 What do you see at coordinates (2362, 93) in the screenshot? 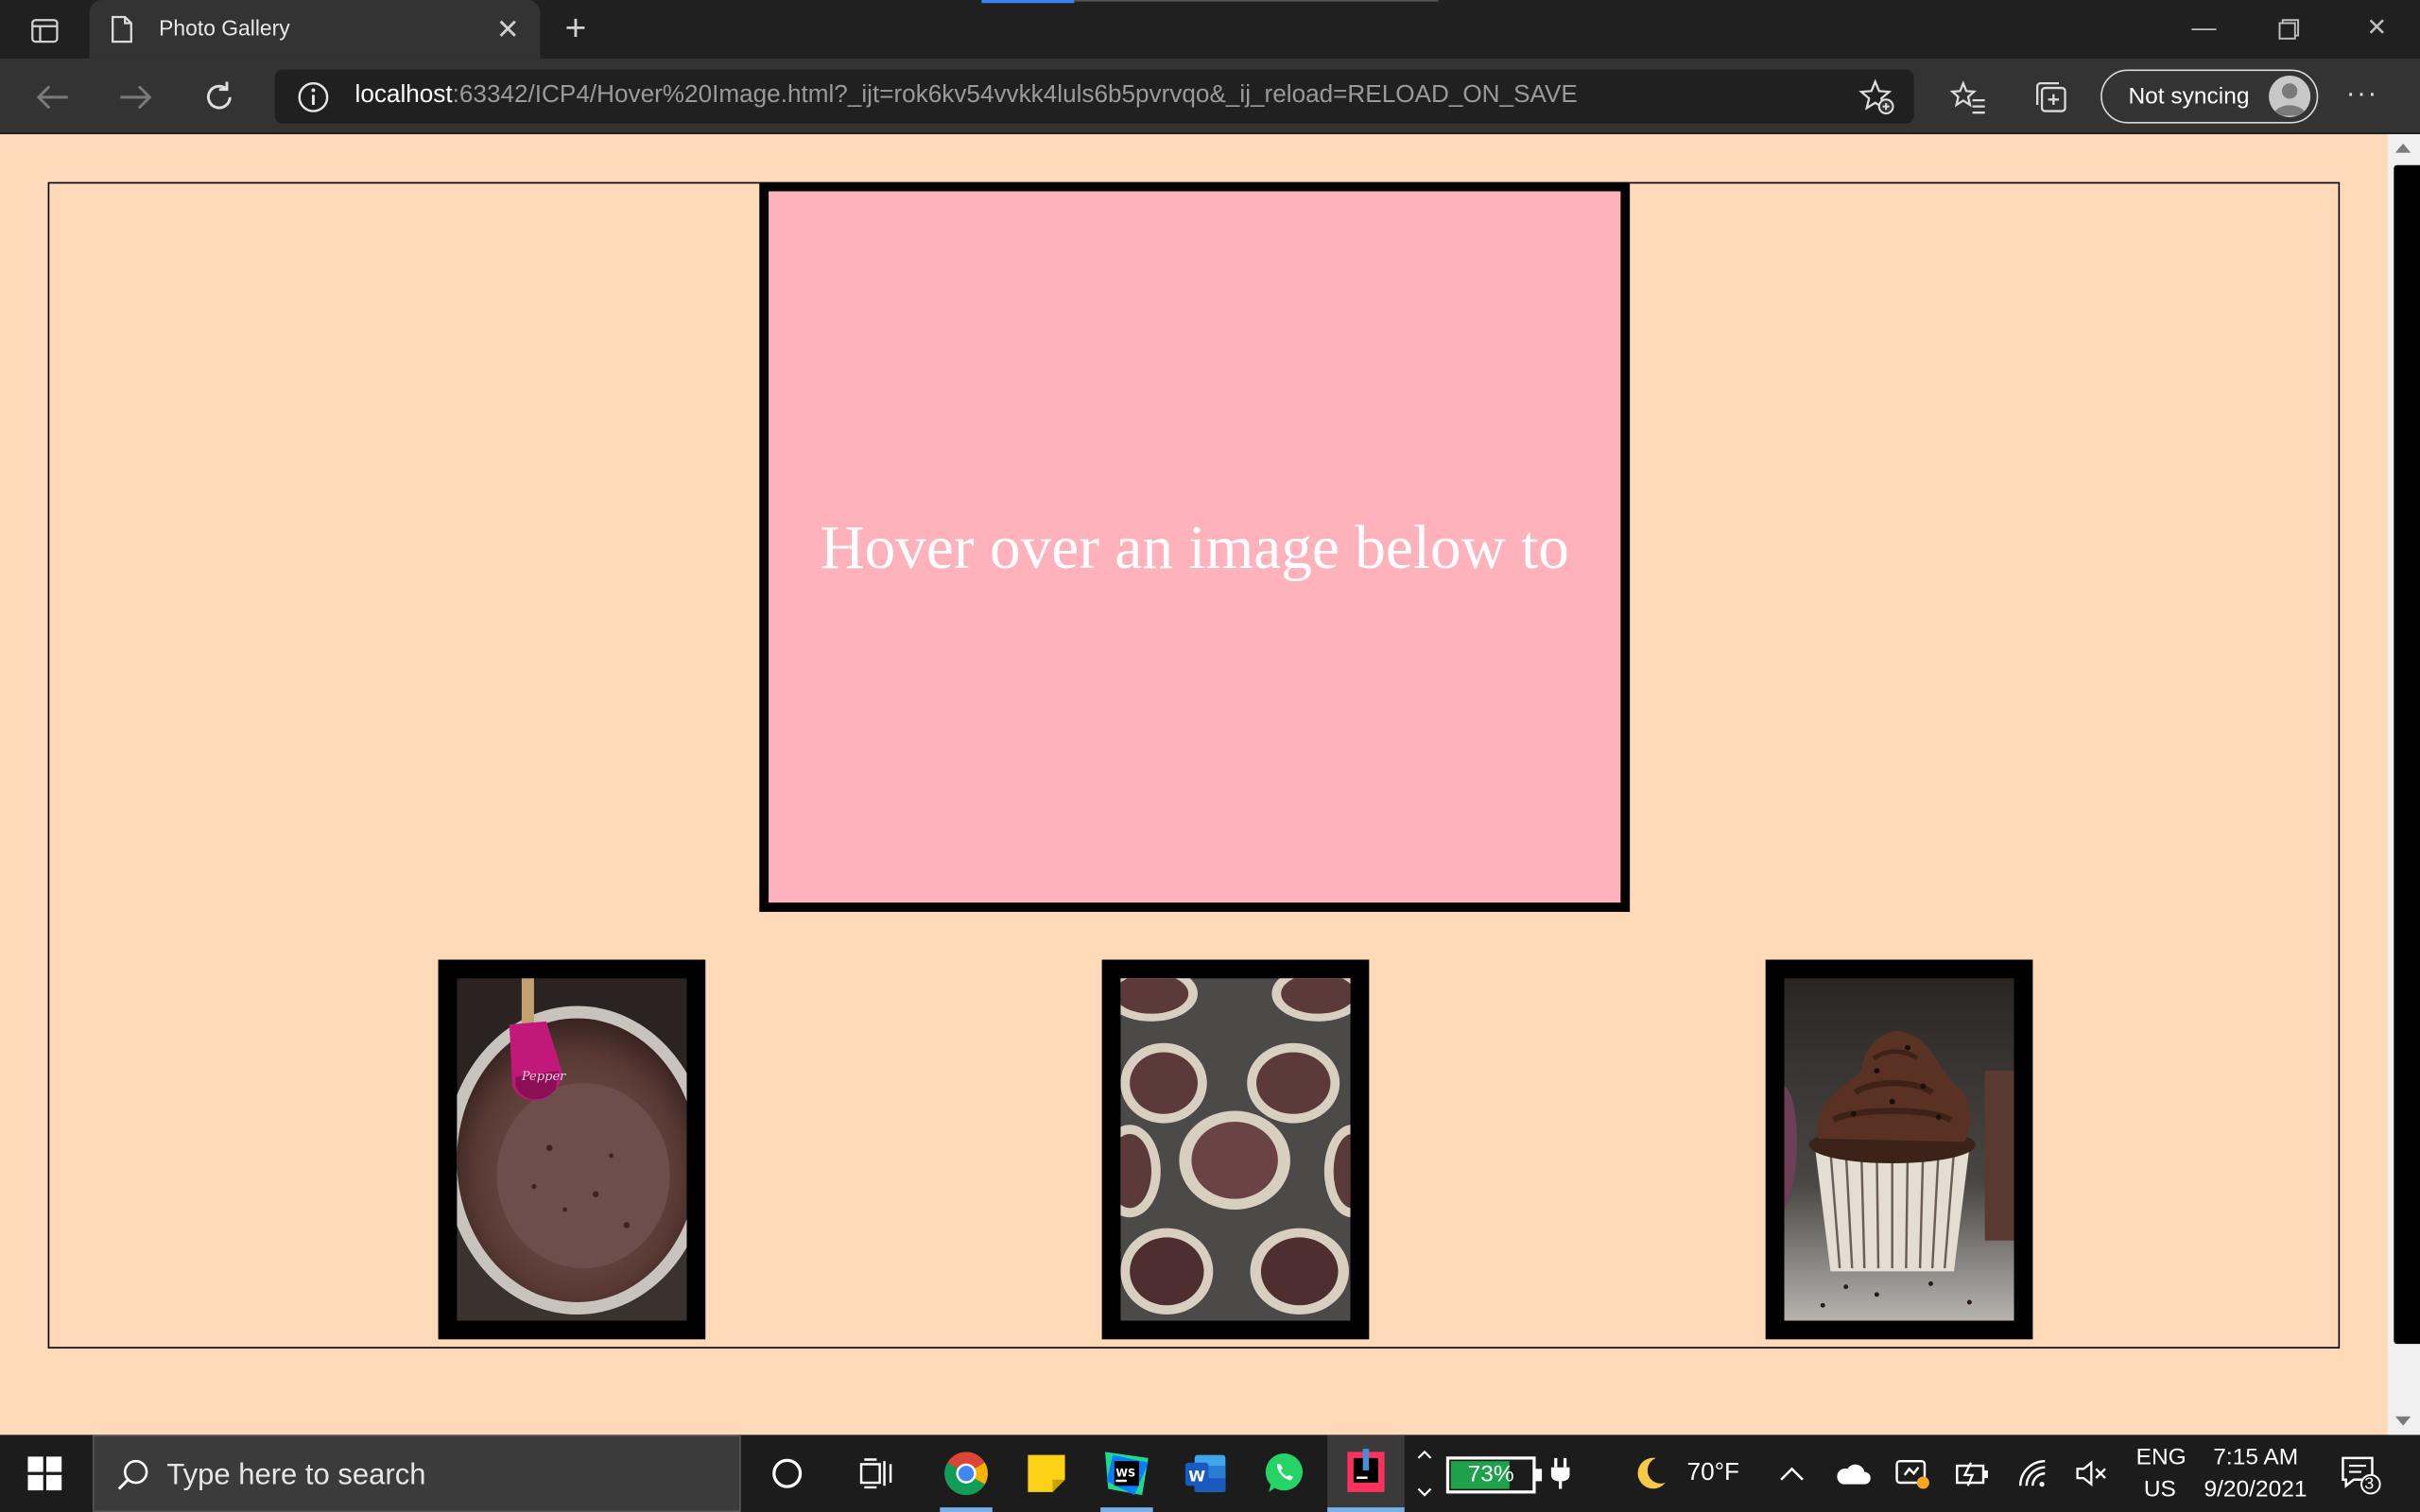
I see `more-options-icon: ···` at bounding box center [2362, 93].